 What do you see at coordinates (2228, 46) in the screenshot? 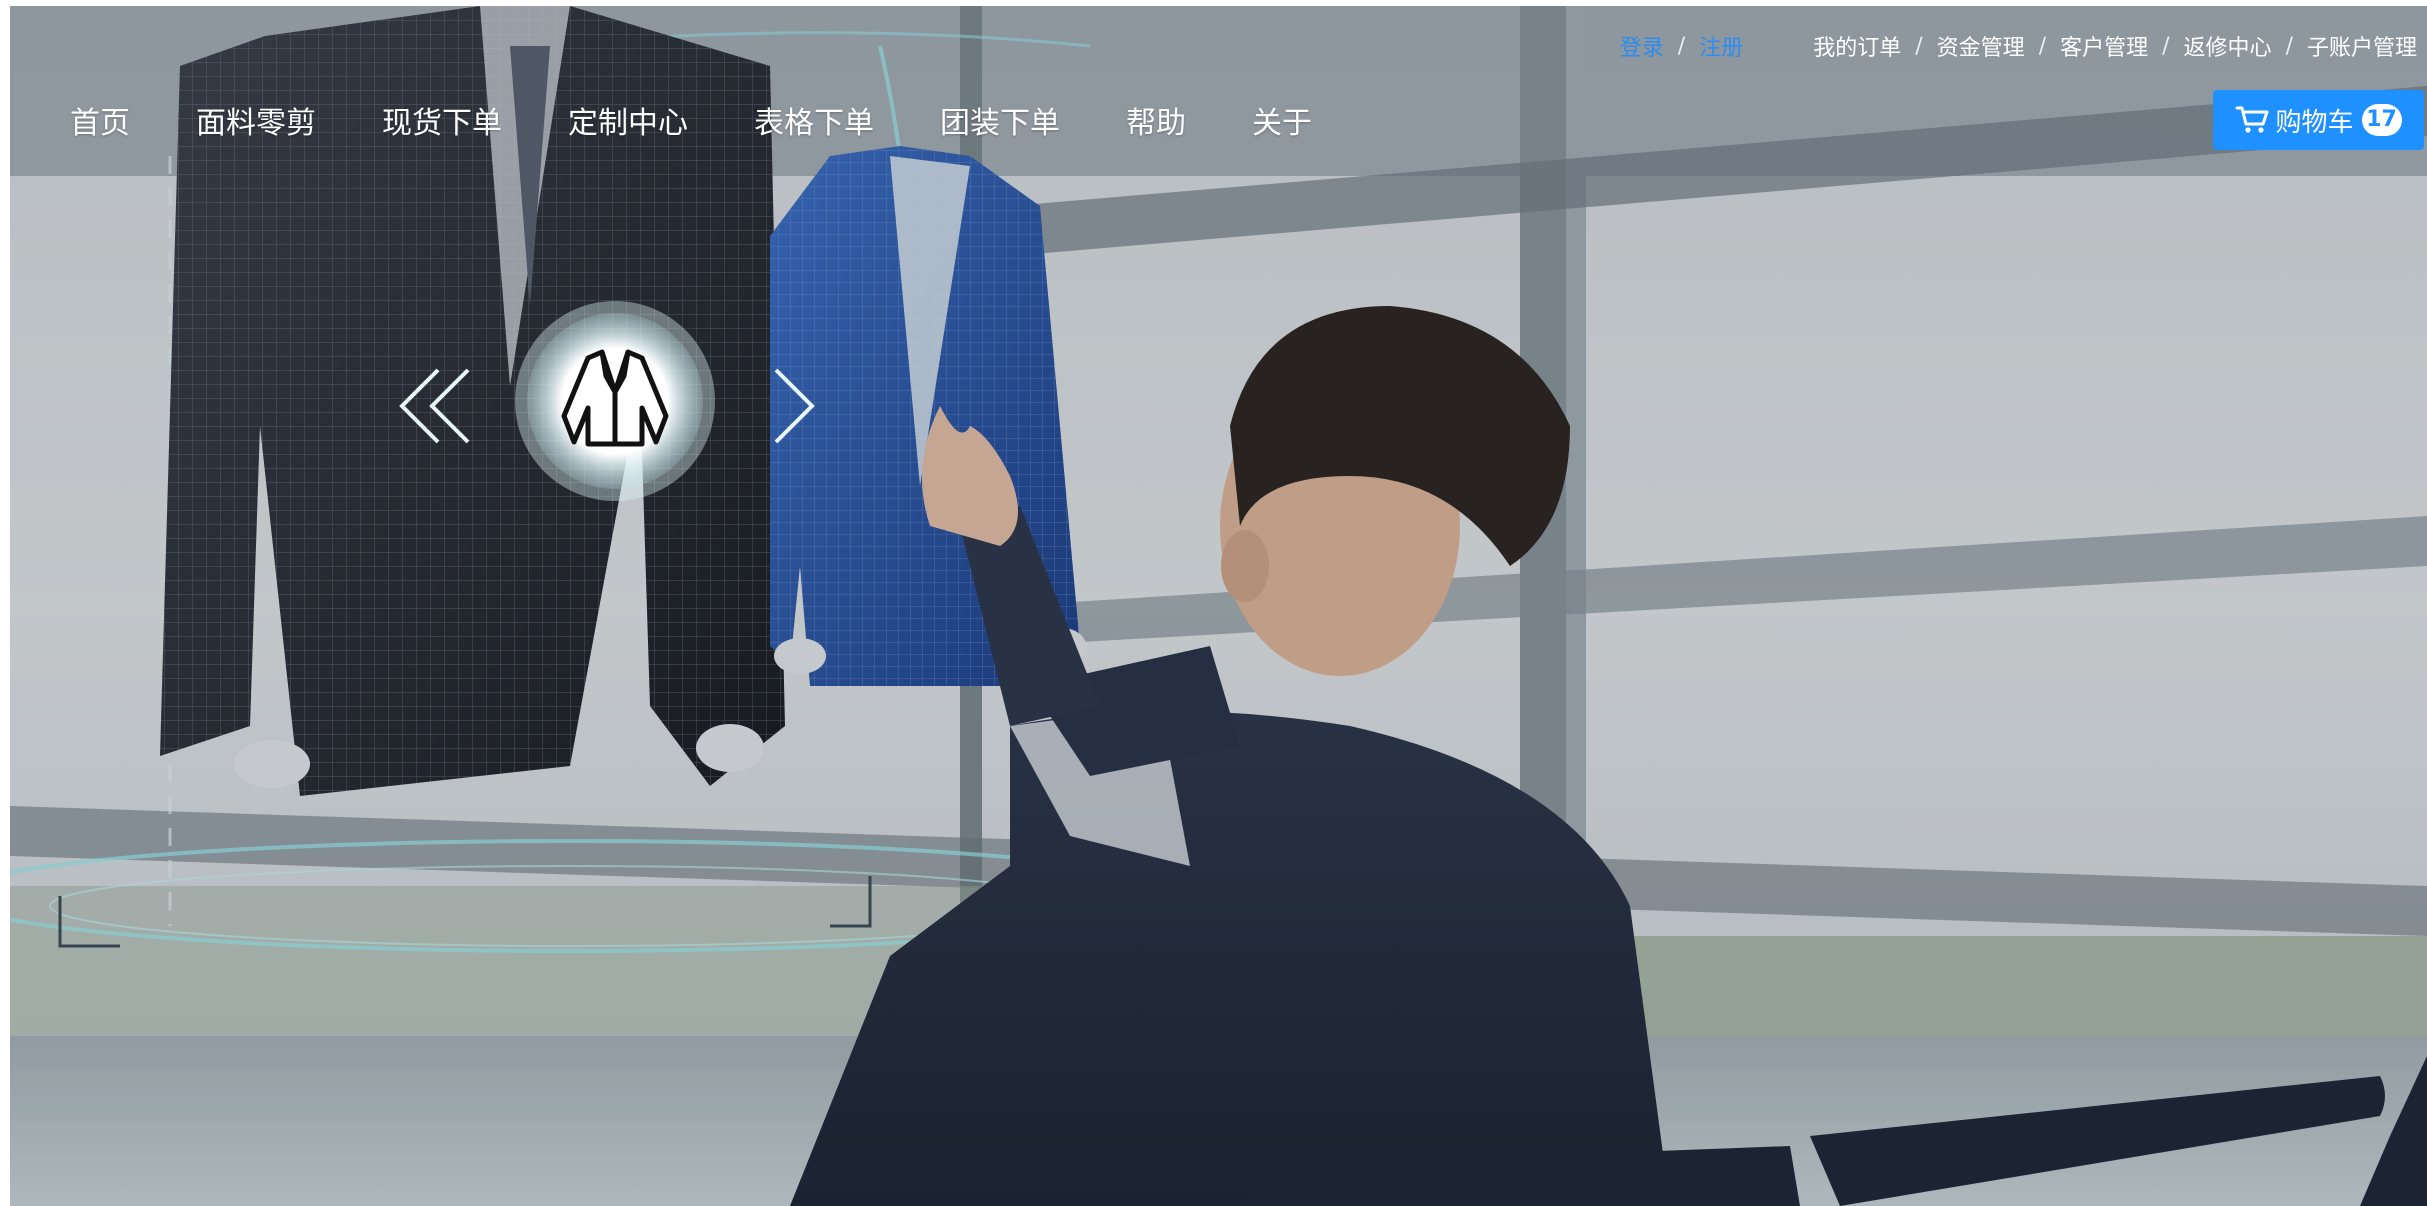
I see `repair-center-link: 返修中心` at bounding box center [2228, 46].